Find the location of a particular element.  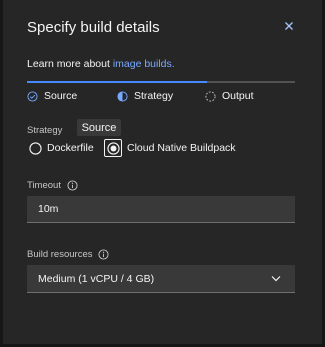

radio-dockerfile-label: Dockerfile is located at coordinates (70, 148).